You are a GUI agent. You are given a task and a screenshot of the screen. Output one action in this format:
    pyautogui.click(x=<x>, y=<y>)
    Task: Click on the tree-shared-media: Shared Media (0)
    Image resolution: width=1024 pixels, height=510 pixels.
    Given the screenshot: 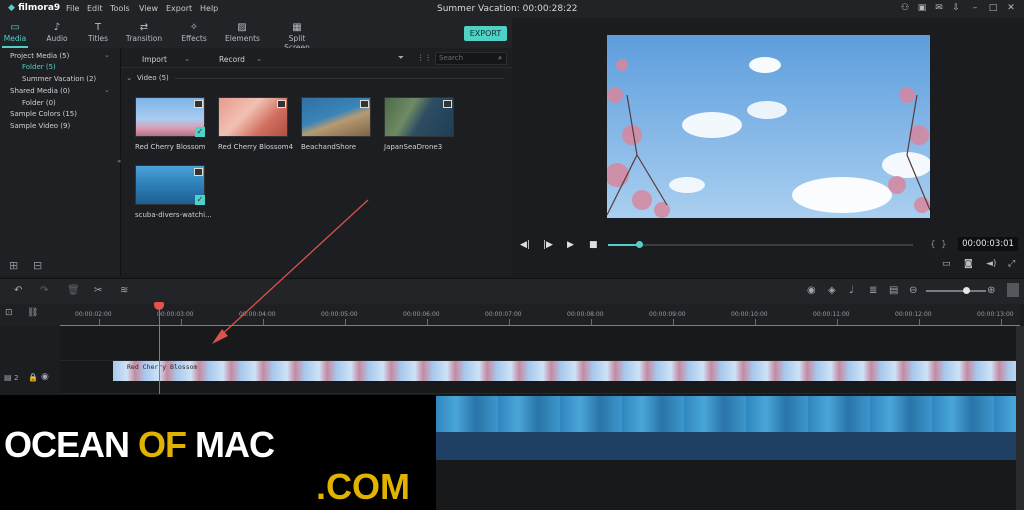 What is the action you would take?
    pyautogui.click(x=40, y=91)
    